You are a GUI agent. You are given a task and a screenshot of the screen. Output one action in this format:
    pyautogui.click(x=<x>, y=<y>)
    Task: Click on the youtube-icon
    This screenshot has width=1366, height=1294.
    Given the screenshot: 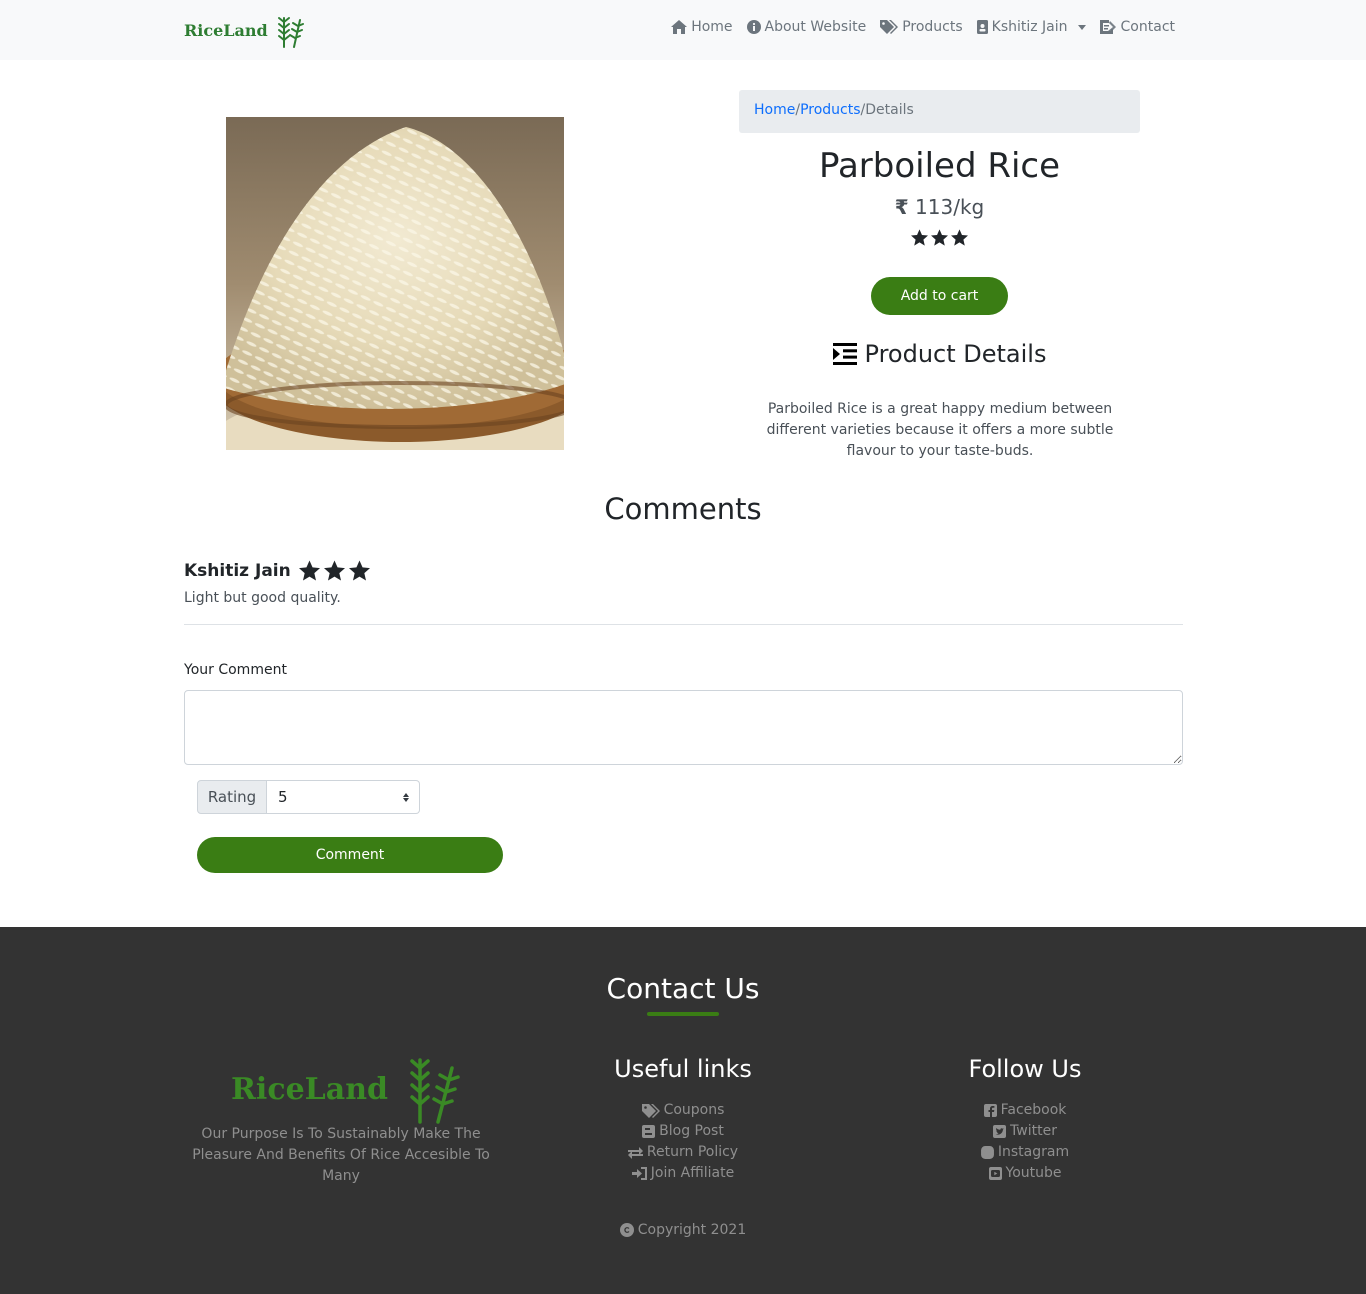 What is the action you would take?
    pyautogui.click(x=995, y=1173)
    